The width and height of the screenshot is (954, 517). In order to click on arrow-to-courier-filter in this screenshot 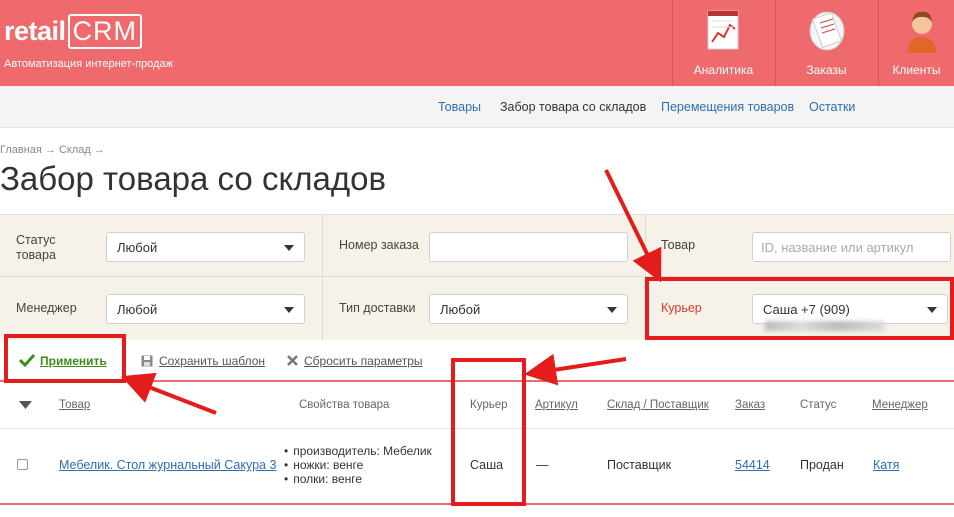, I will do `click(633, 226)`.